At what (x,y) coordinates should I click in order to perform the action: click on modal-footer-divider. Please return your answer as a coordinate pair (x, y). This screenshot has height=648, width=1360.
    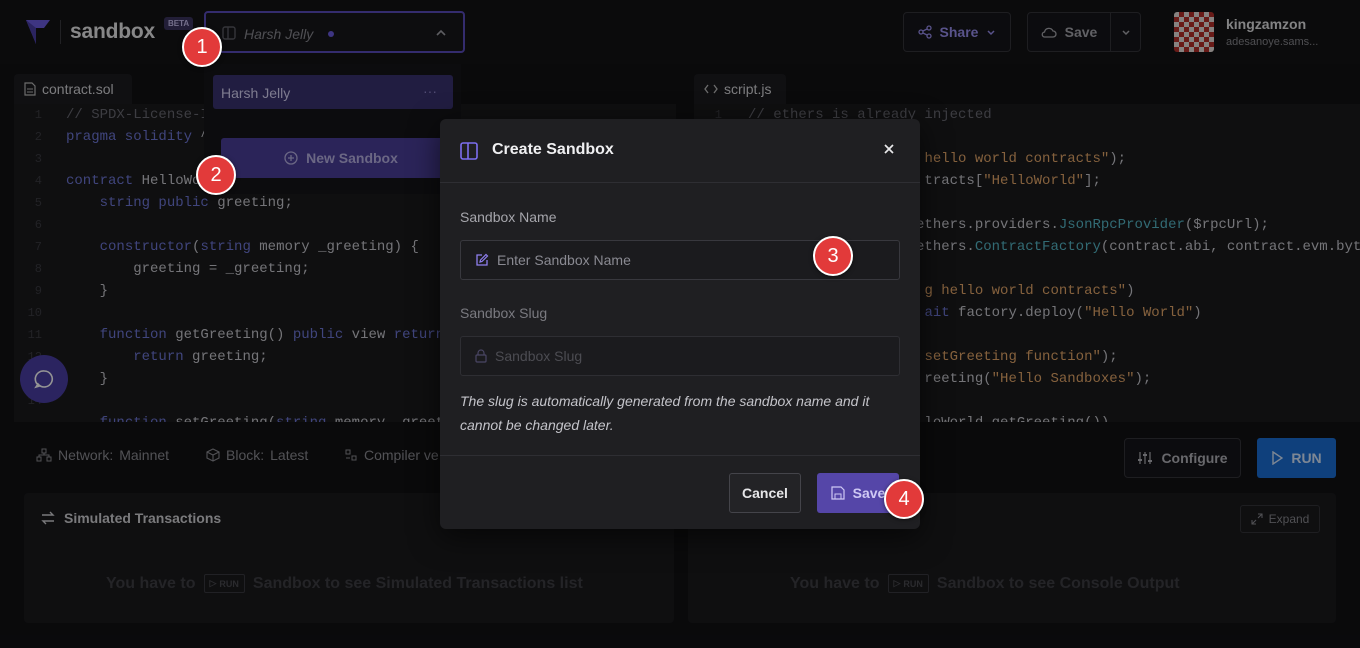
    Looking at the image, I should click on (680, 455).